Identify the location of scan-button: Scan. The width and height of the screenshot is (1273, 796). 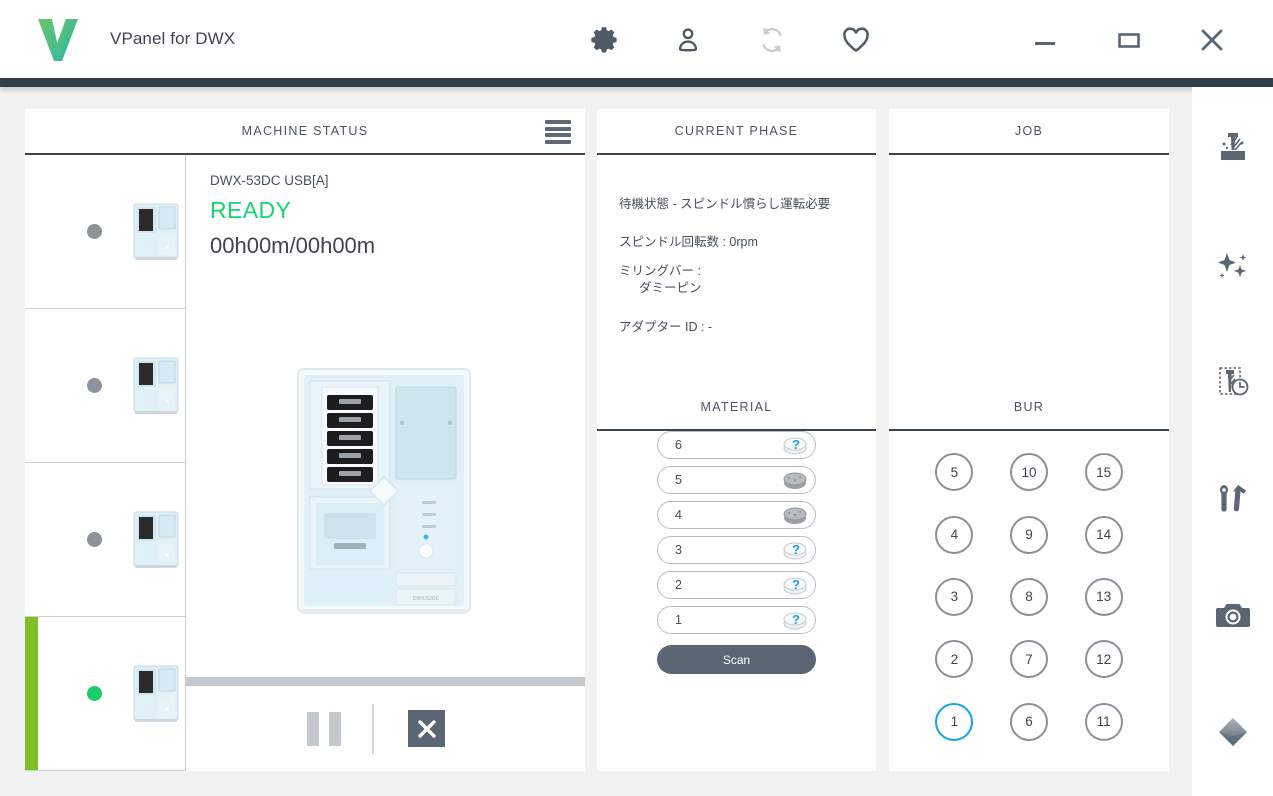
(736, 659).